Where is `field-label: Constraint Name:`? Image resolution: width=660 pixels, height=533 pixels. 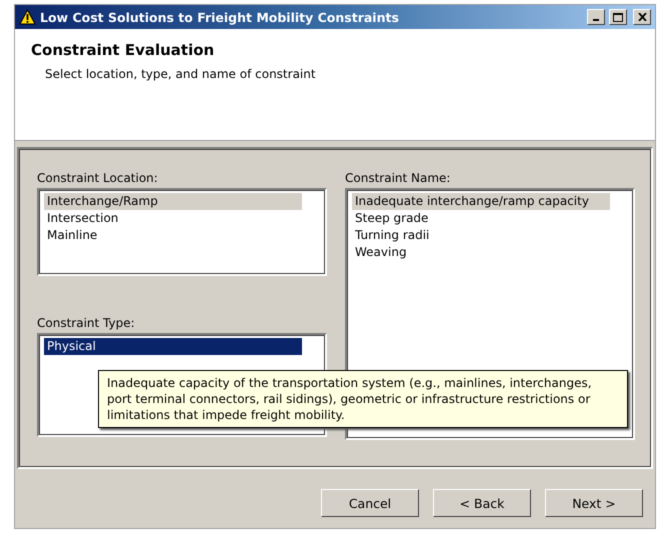 field-label: Constraint Name: is located at coordinates (398, 178).